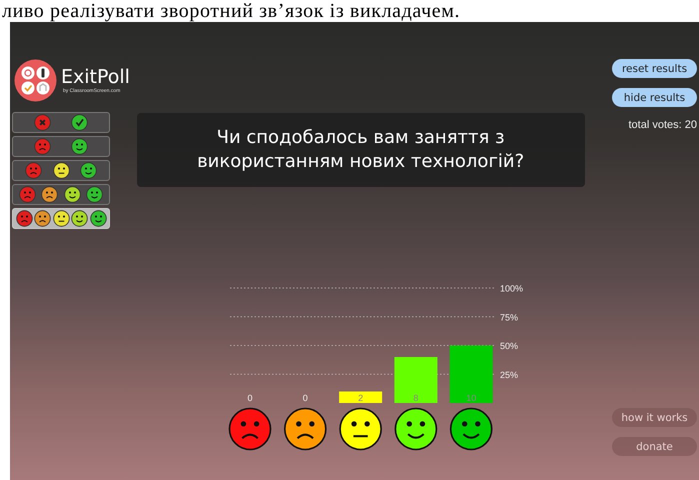 This screenshot has width=699, height=480. Describe the element at coordinates (511, 289) in the screenshot. I see `axis-tick-label: 100%` at that location.